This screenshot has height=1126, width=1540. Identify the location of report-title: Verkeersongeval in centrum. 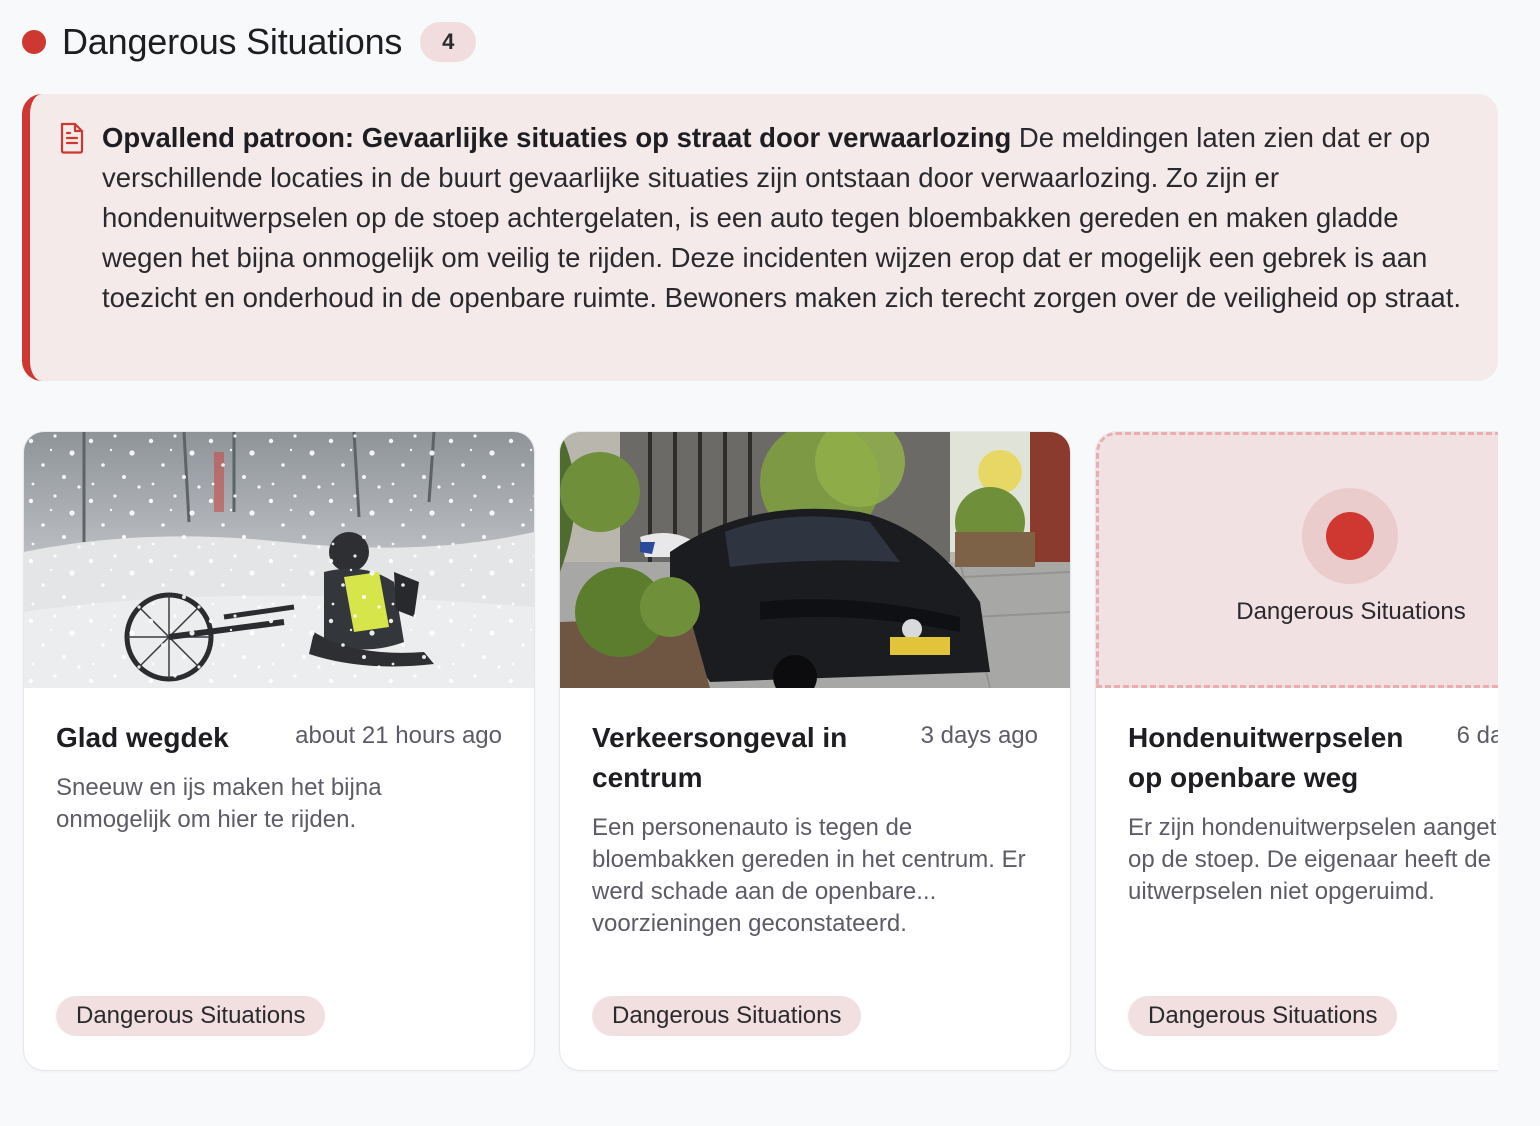
(720, 757).